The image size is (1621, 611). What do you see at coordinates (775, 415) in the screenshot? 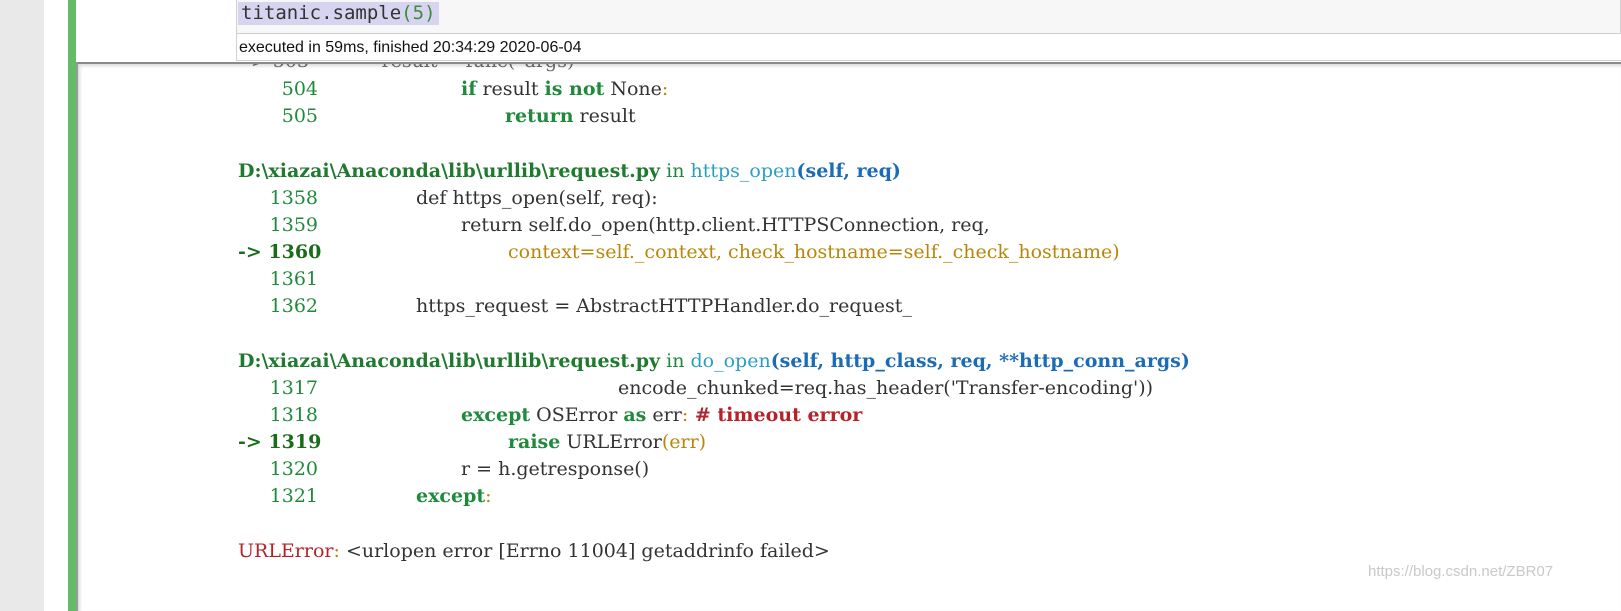
I see `code-comment: # timeout error` at bounding box center [775, 415].